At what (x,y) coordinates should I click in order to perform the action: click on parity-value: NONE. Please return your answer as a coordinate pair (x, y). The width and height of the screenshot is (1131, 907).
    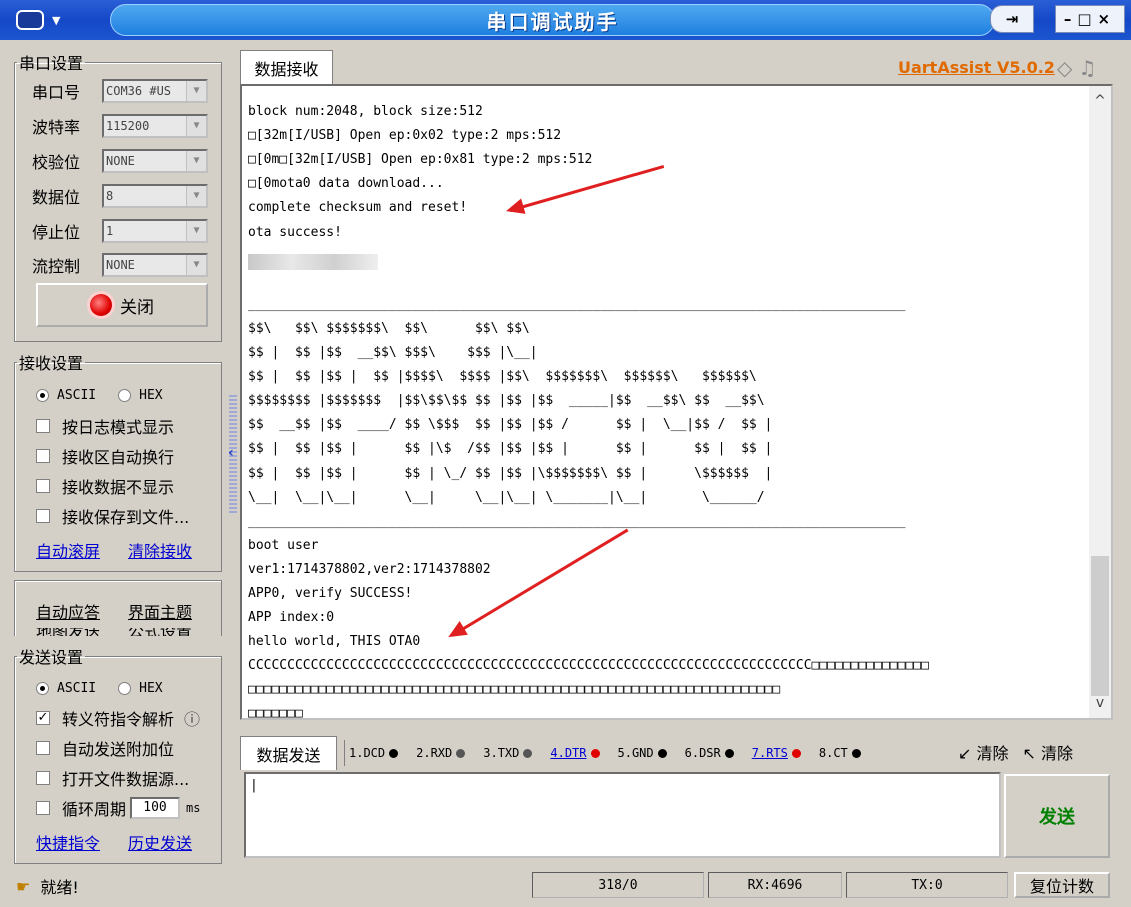
    Looking at the image, I should click on (120, 161).